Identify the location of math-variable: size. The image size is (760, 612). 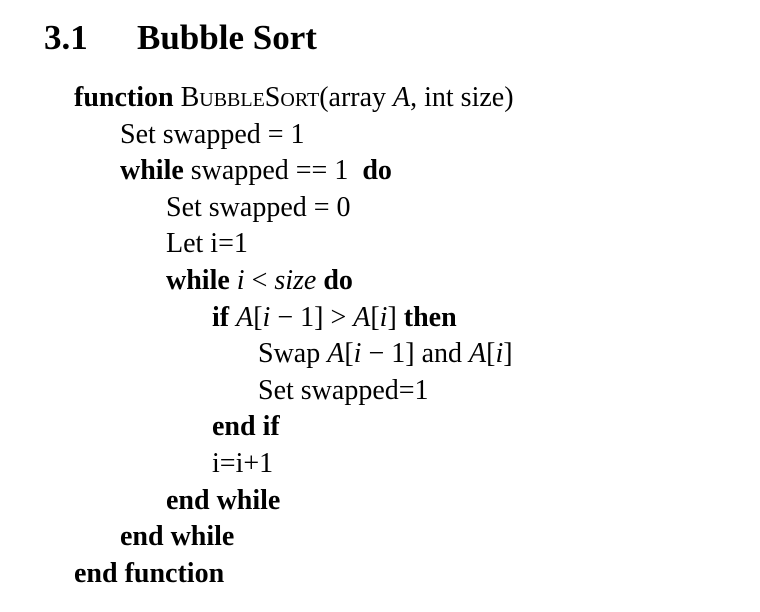
(295, 280).